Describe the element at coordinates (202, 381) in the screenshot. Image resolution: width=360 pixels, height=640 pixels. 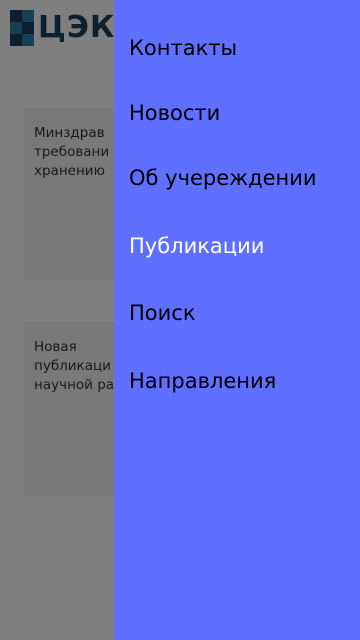
I see `menu-item-directions: Направления` at that location.